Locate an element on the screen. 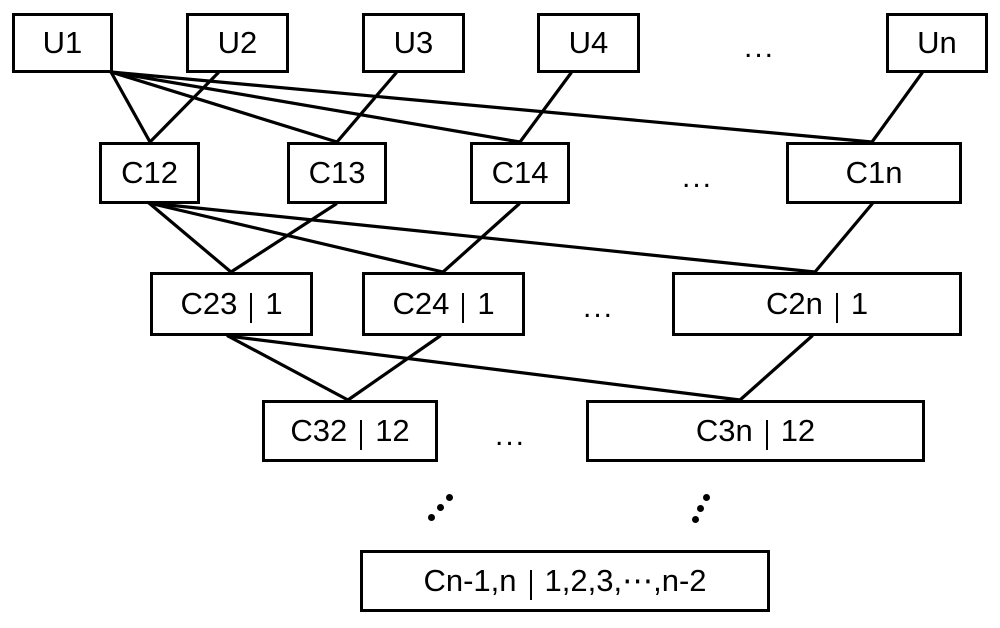 The width and height of the screenshot is (1000, 628). node-u2-label: U2 is located at coordinates (237, 42).